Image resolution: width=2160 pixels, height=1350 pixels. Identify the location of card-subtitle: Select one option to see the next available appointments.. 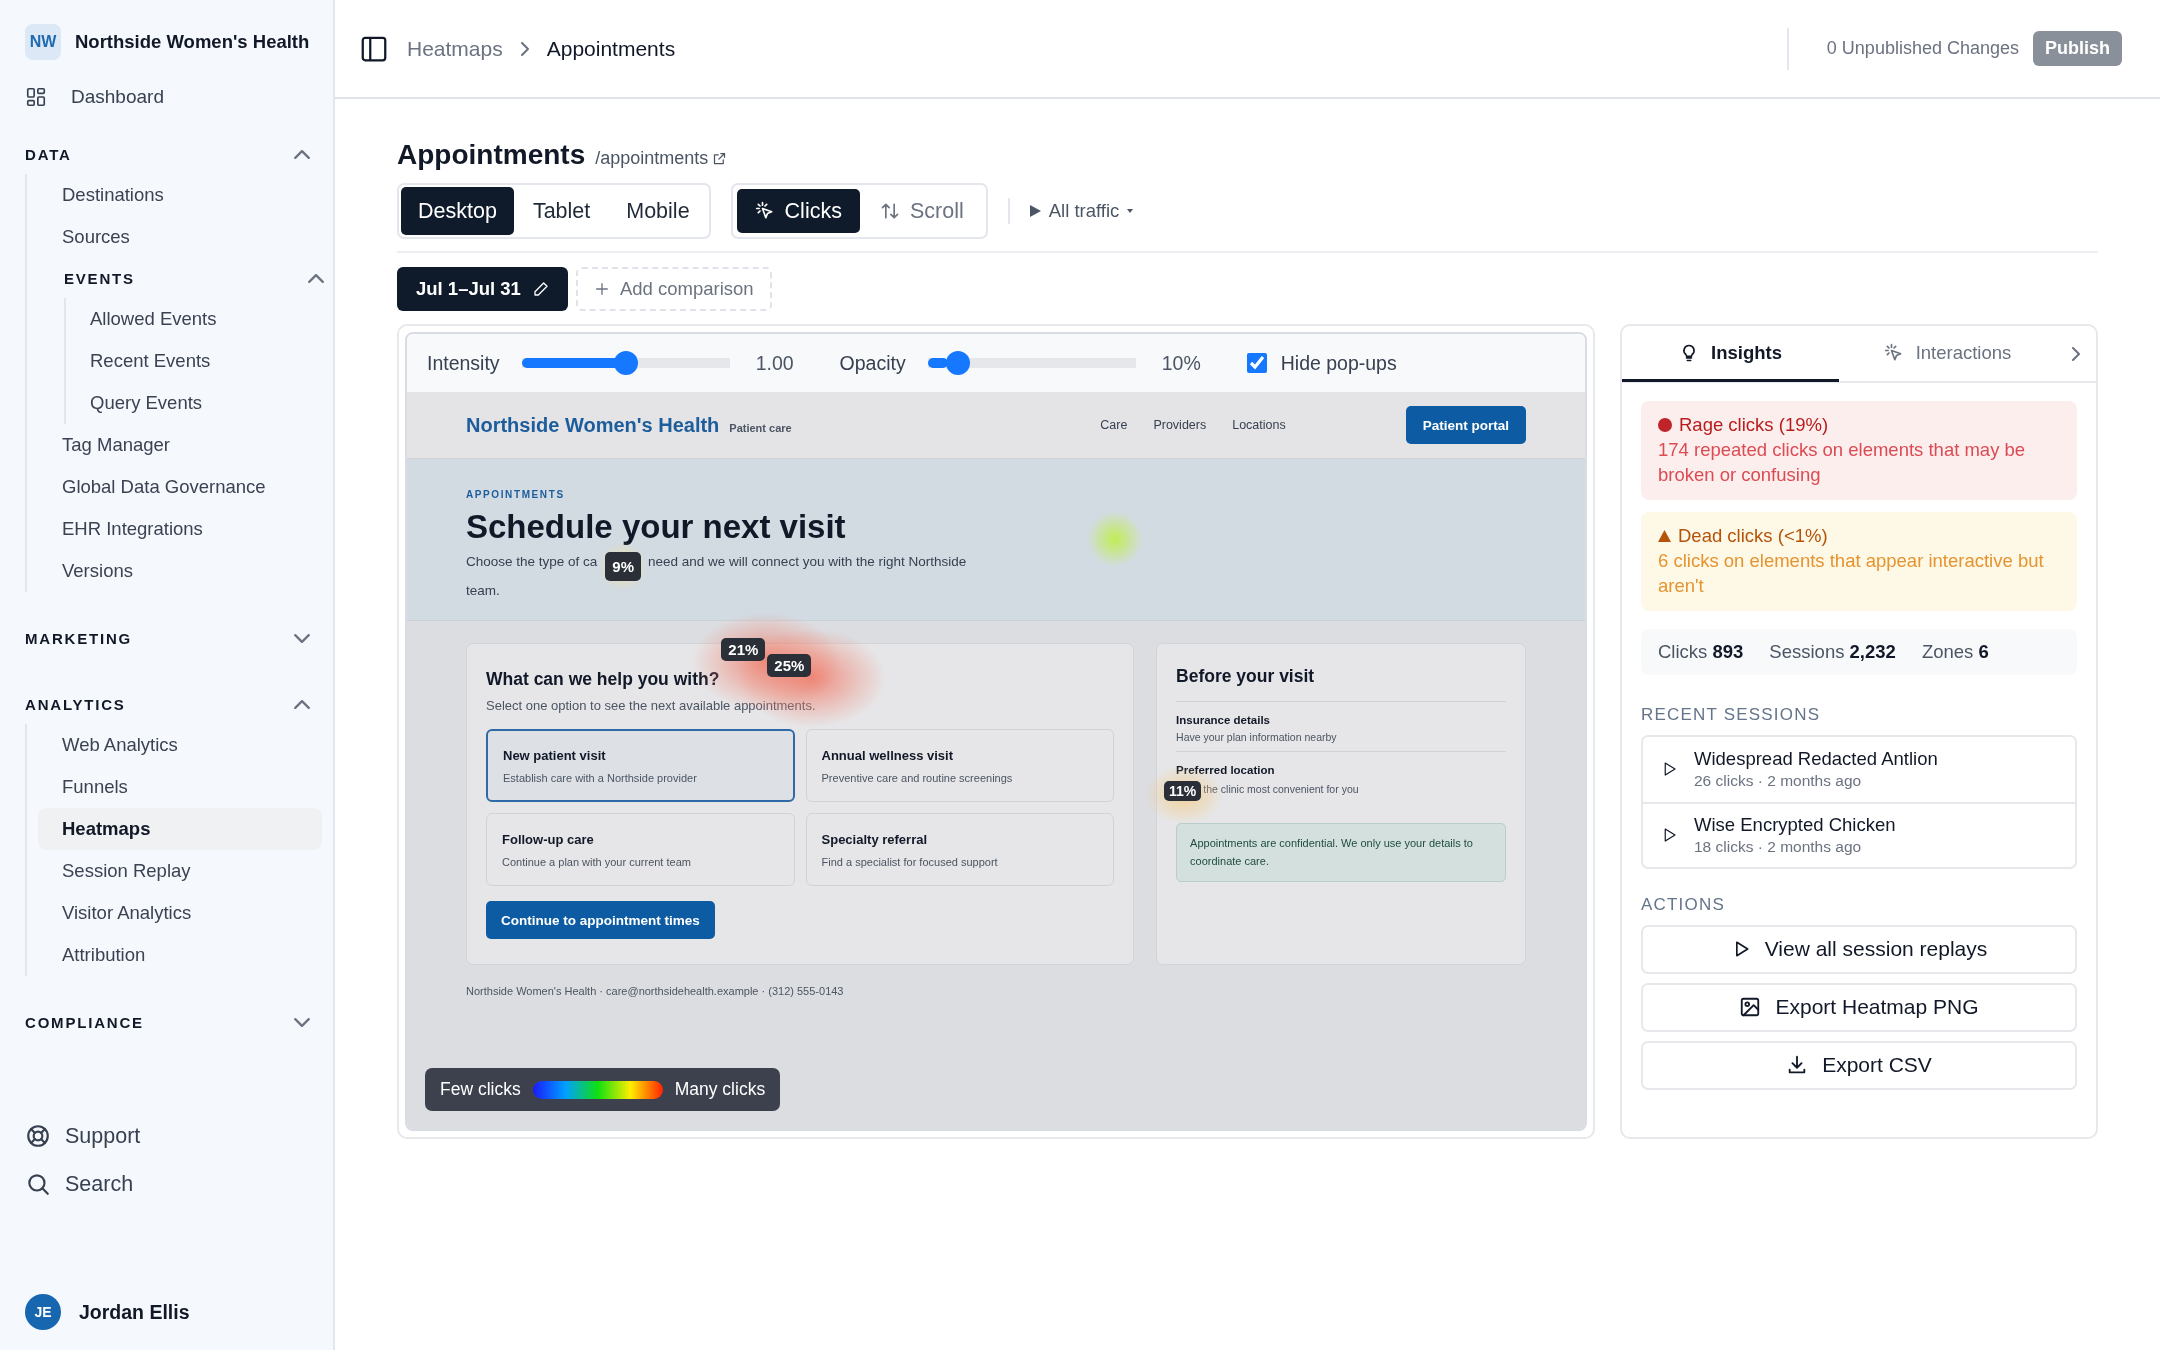
(651, 705).